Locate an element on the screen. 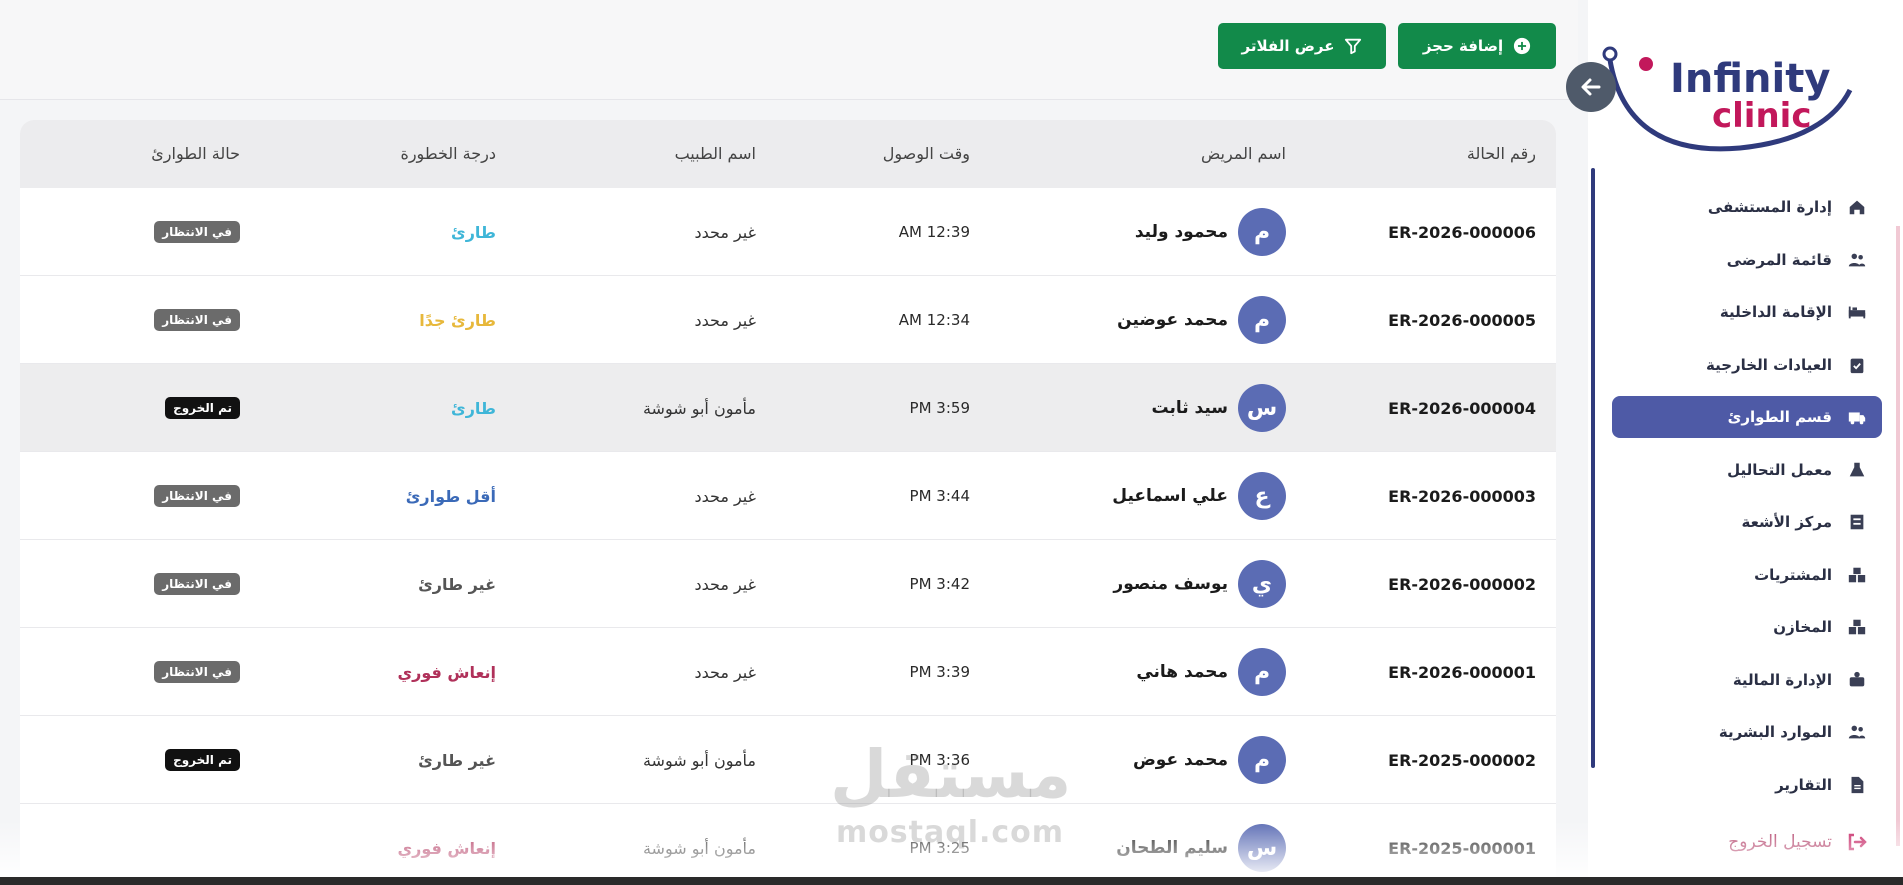 The height and width of the screenshot is (885, 1903). taskbar-strip is located at coordinates (951, 881).